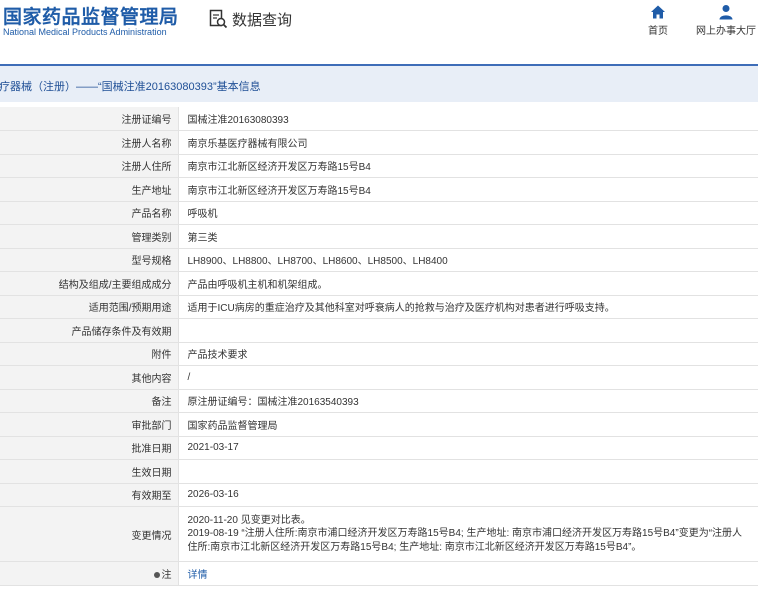 The image size is (758, 605). What do you see at coordinates (468, 401) in the screenshot?
I see `field-value: 原注册证编号：国械注准20163540393` at bounding box center [468, 401].